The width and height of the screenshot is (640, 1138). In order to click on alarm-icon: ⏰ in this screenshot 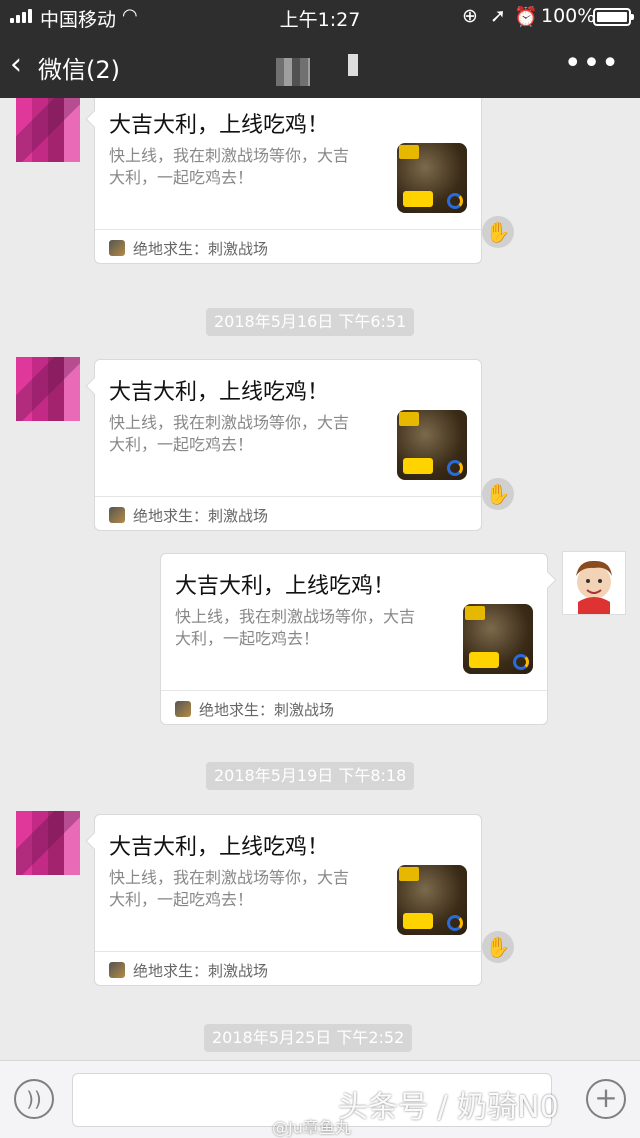, I will do `click(526, 17)`.